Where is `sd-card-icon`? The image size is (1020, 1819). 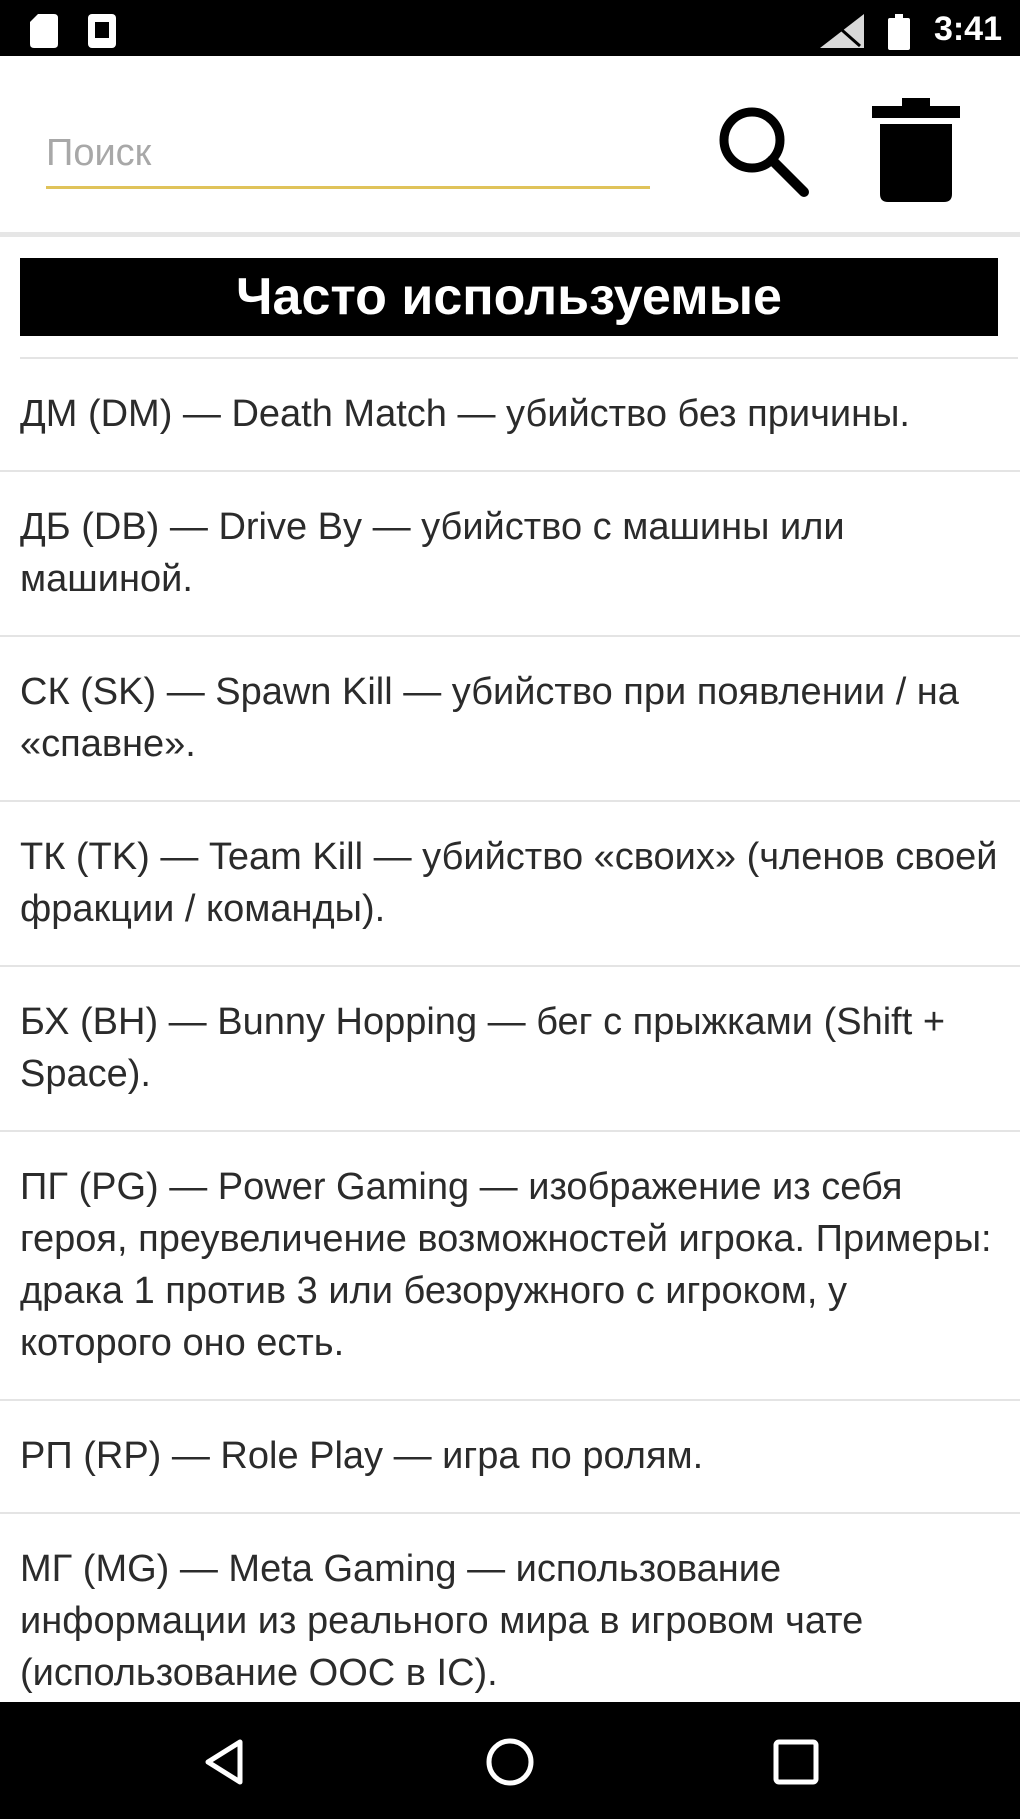 sd-card-icon is located at coordinates (44, 31).